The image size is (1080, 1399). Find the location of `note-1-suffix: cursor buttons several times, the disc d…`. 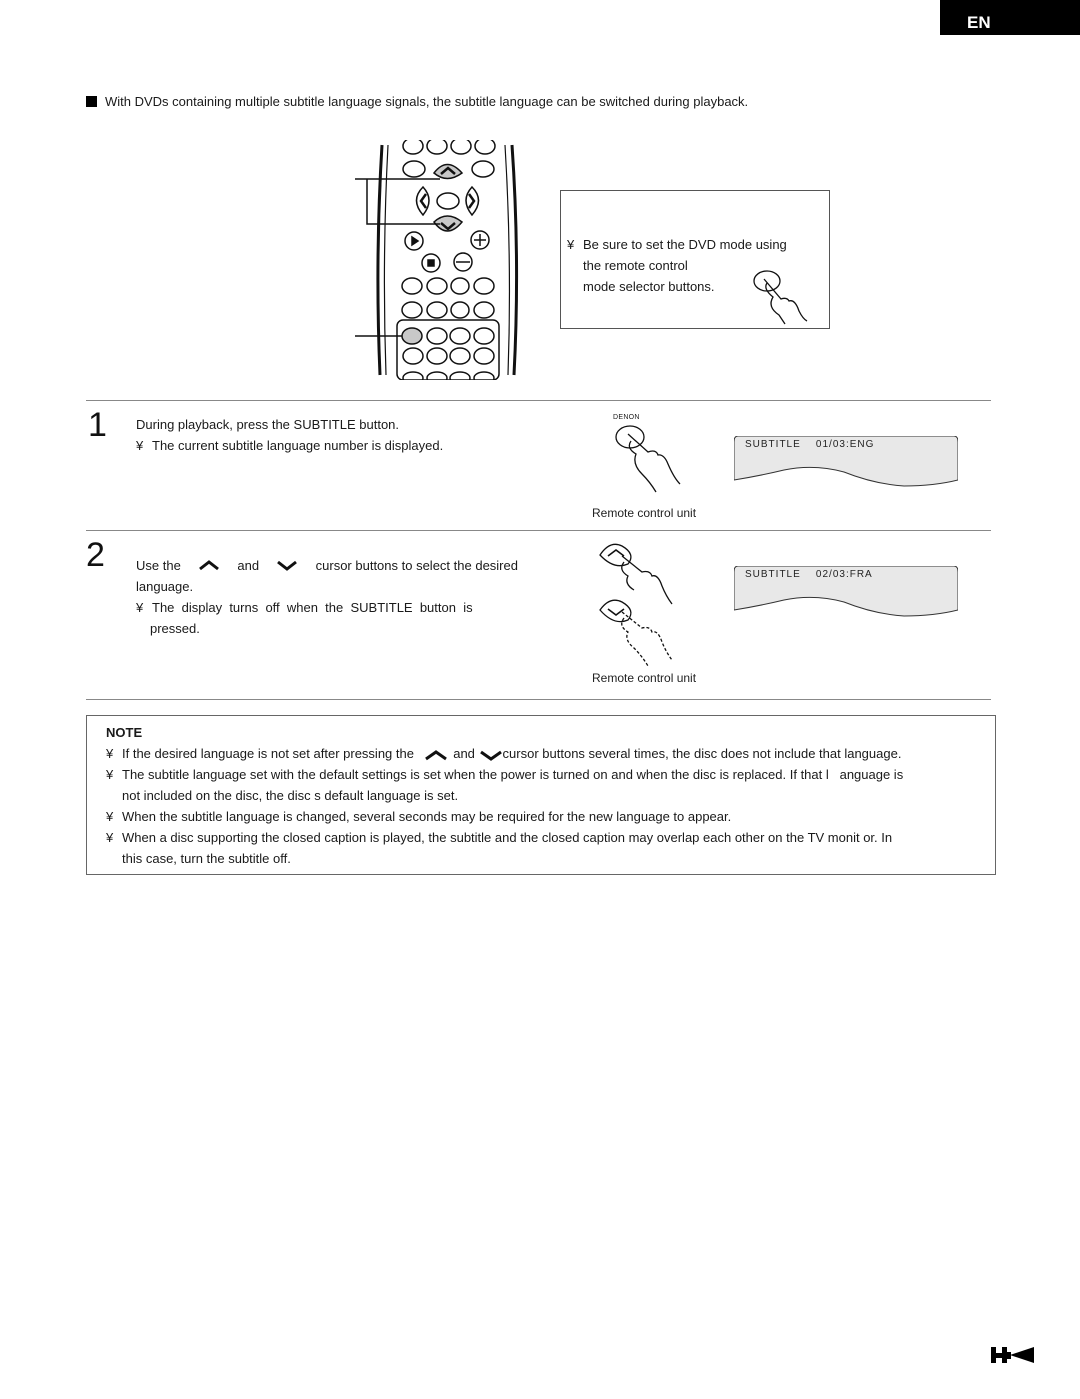

note-1-suffix: cursor buttons several times, the disc d… is located at coordinates (702, 753).